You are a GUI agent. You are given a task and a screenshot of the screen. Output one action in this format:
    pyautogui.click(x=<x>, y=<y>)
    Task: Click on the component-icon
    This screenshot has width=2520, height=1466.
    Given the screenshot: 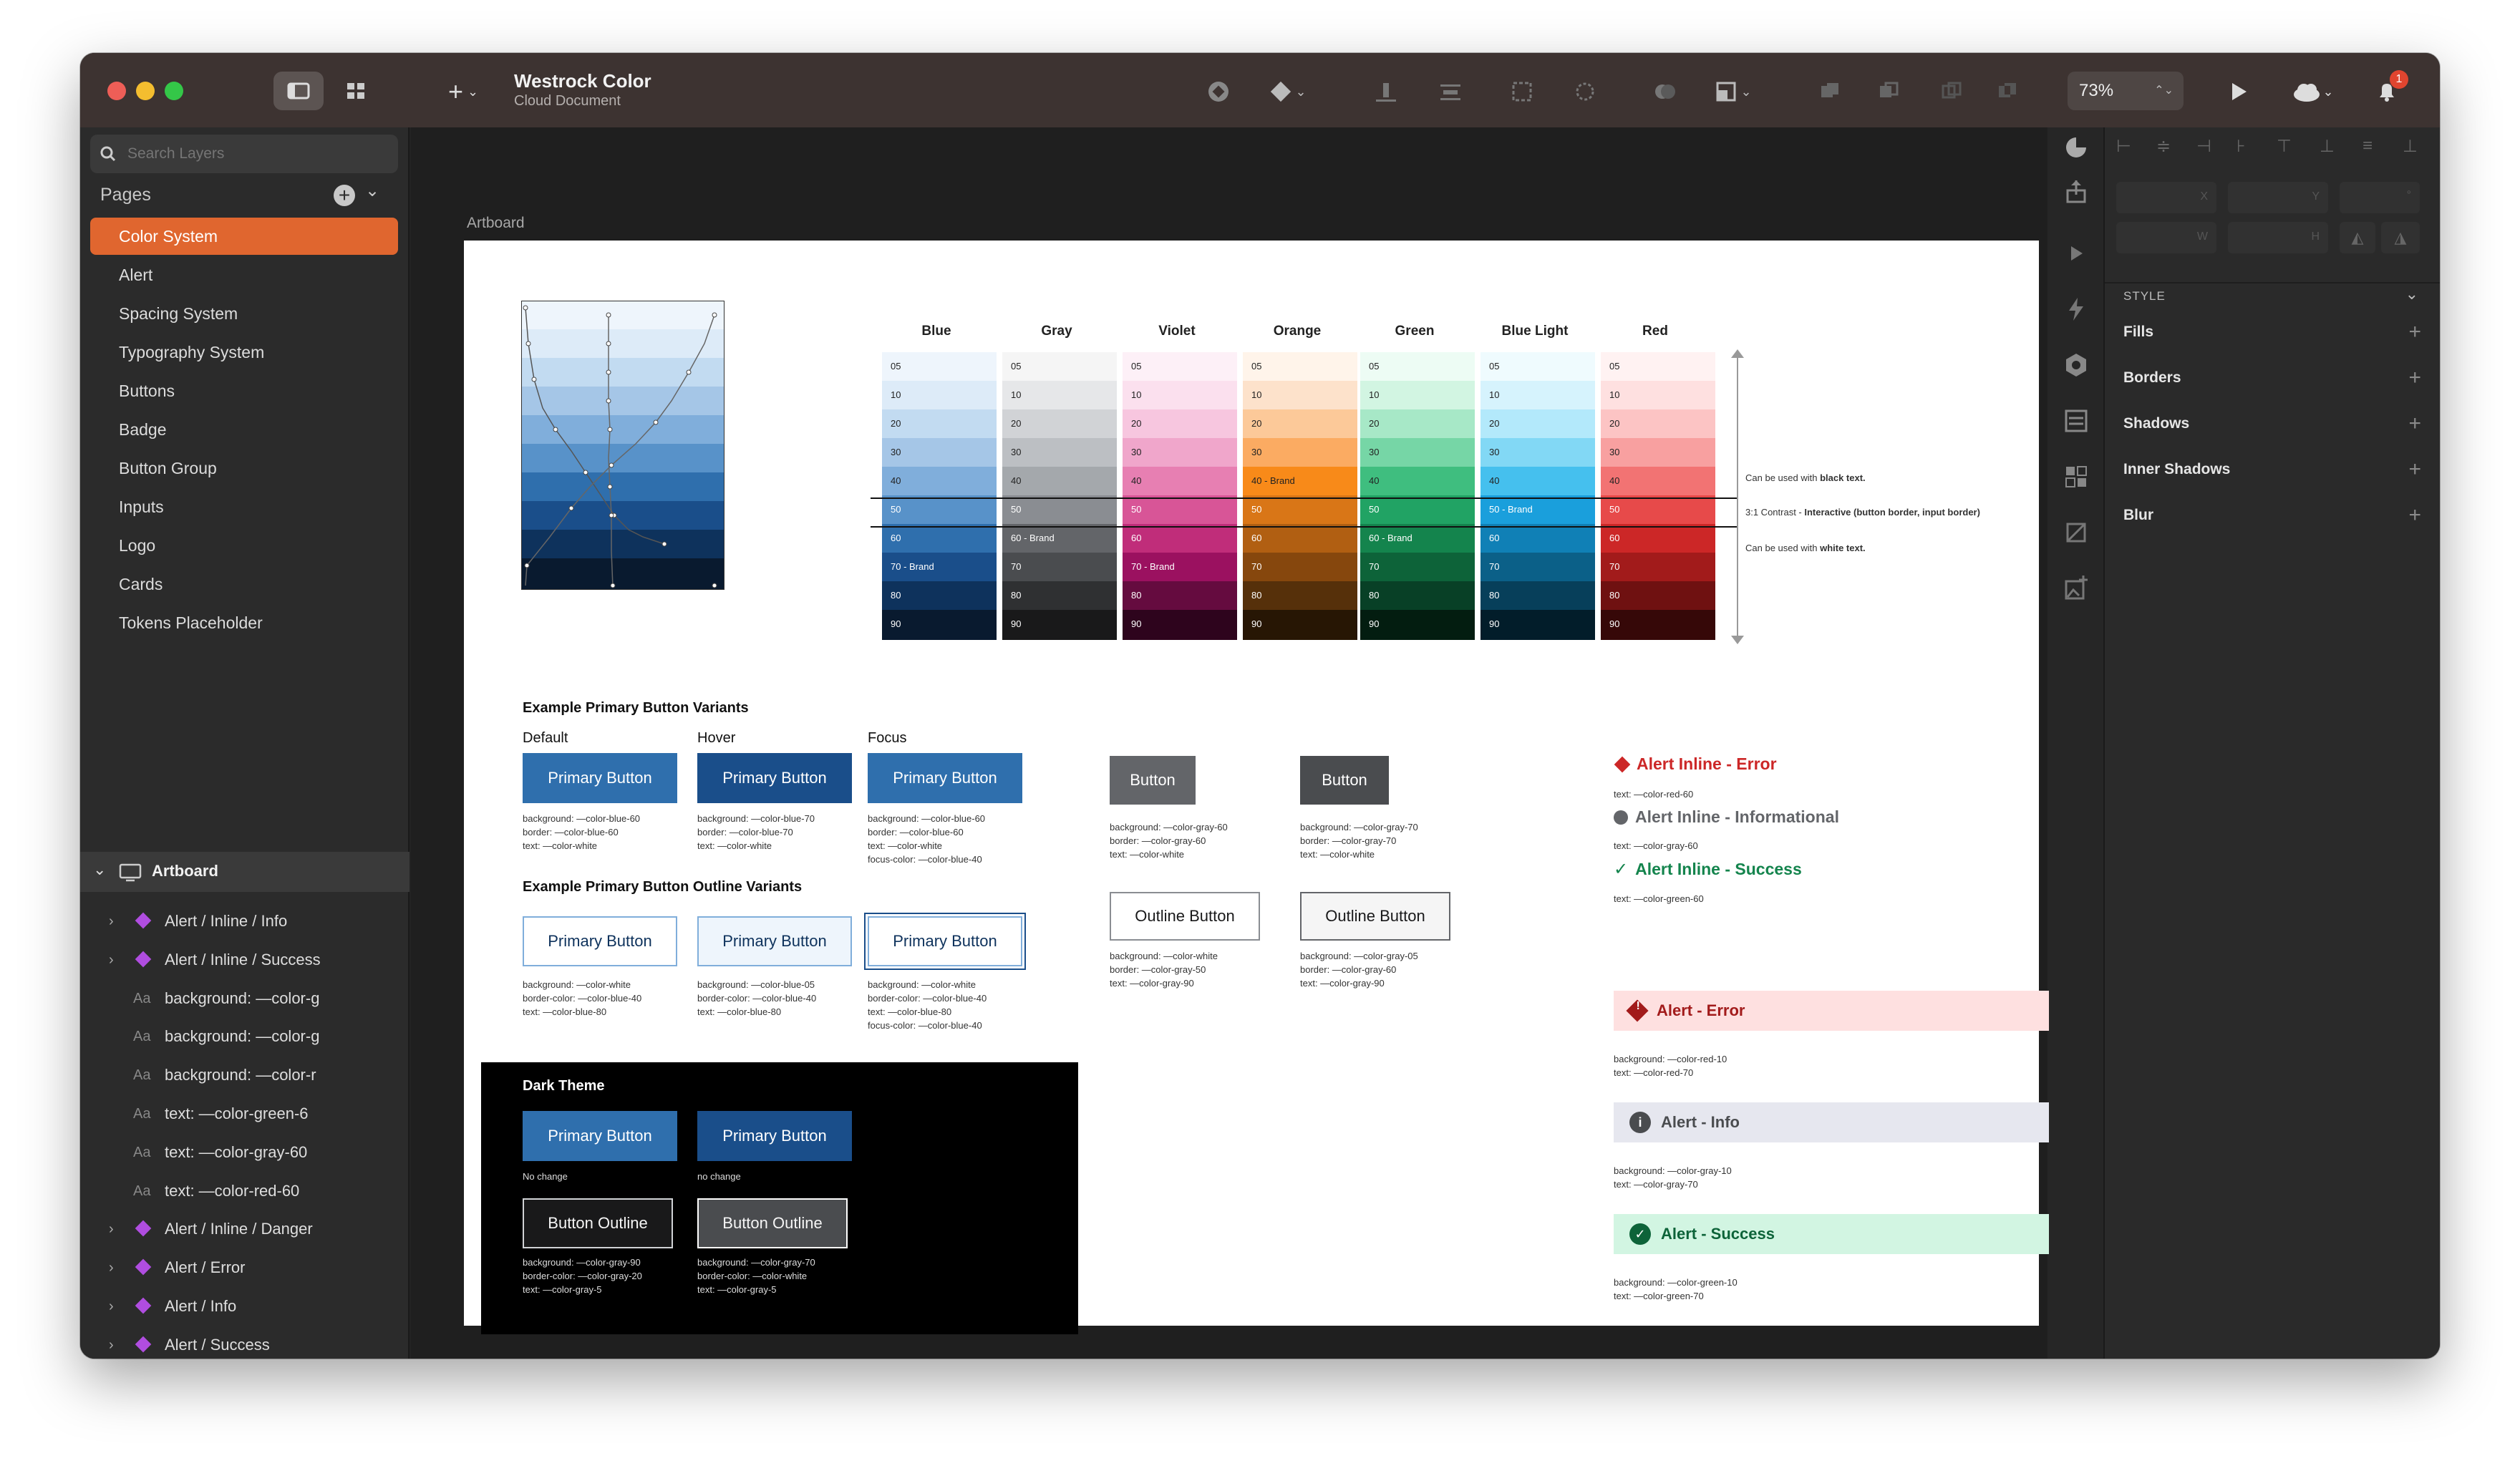 What is the action you would take?
    pyautogui.click(x=2076, y=365)
    